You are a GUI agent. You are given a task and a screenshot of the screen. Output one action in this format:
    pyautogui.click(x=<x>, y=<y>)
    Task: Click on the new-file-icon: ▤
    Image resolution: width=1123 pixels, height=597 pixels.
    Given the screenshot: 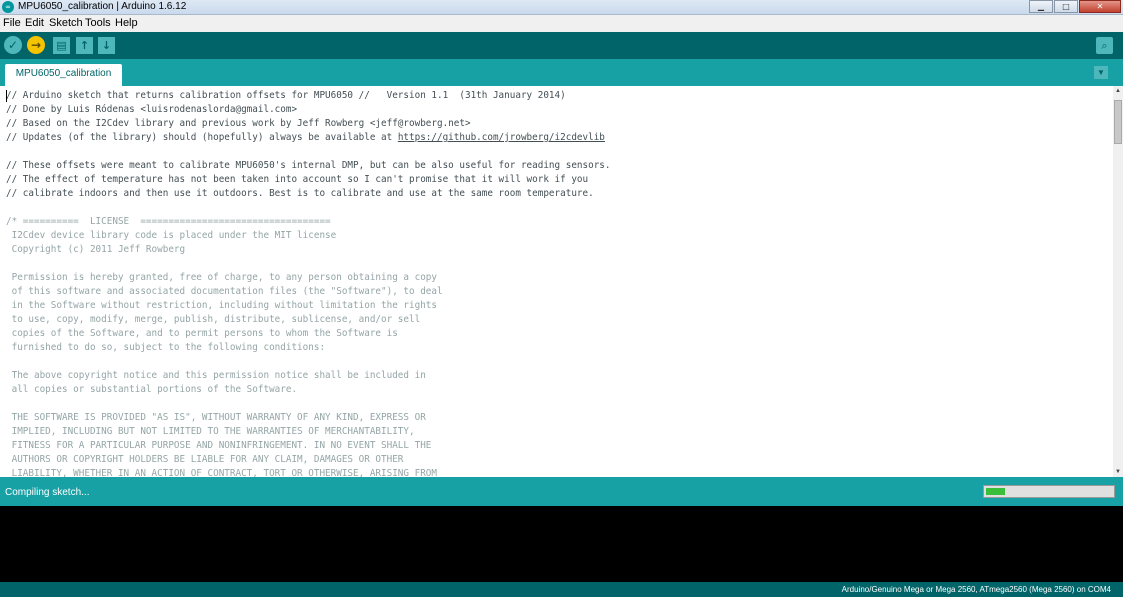 What is the action you would take?
    pyautogui.click(x=61, y=45)
    